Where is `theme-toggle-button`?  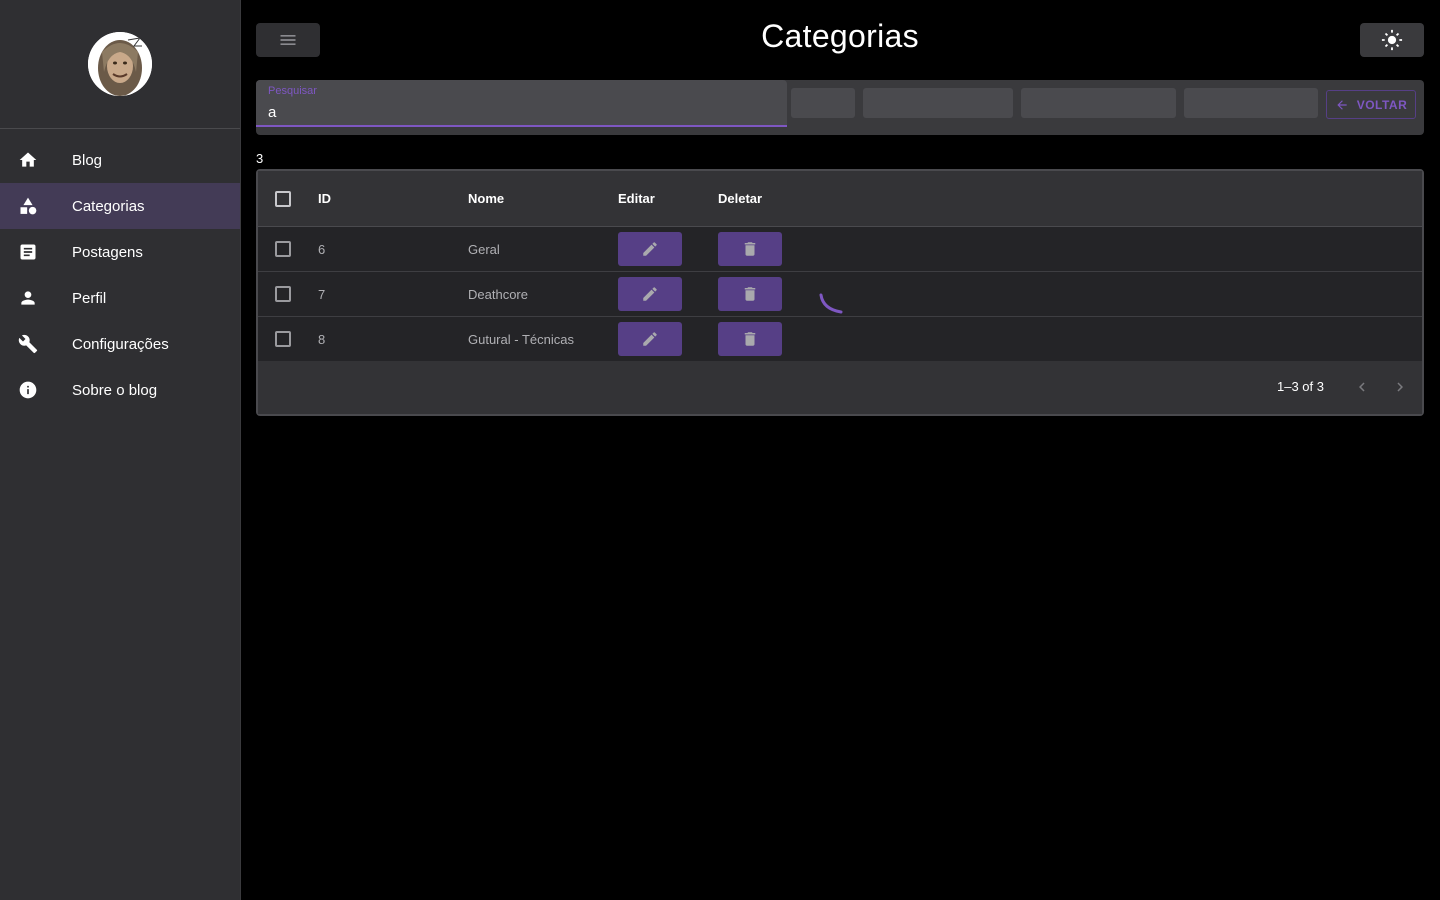
theme-toggle-button is located at coordinates (1392, 40).